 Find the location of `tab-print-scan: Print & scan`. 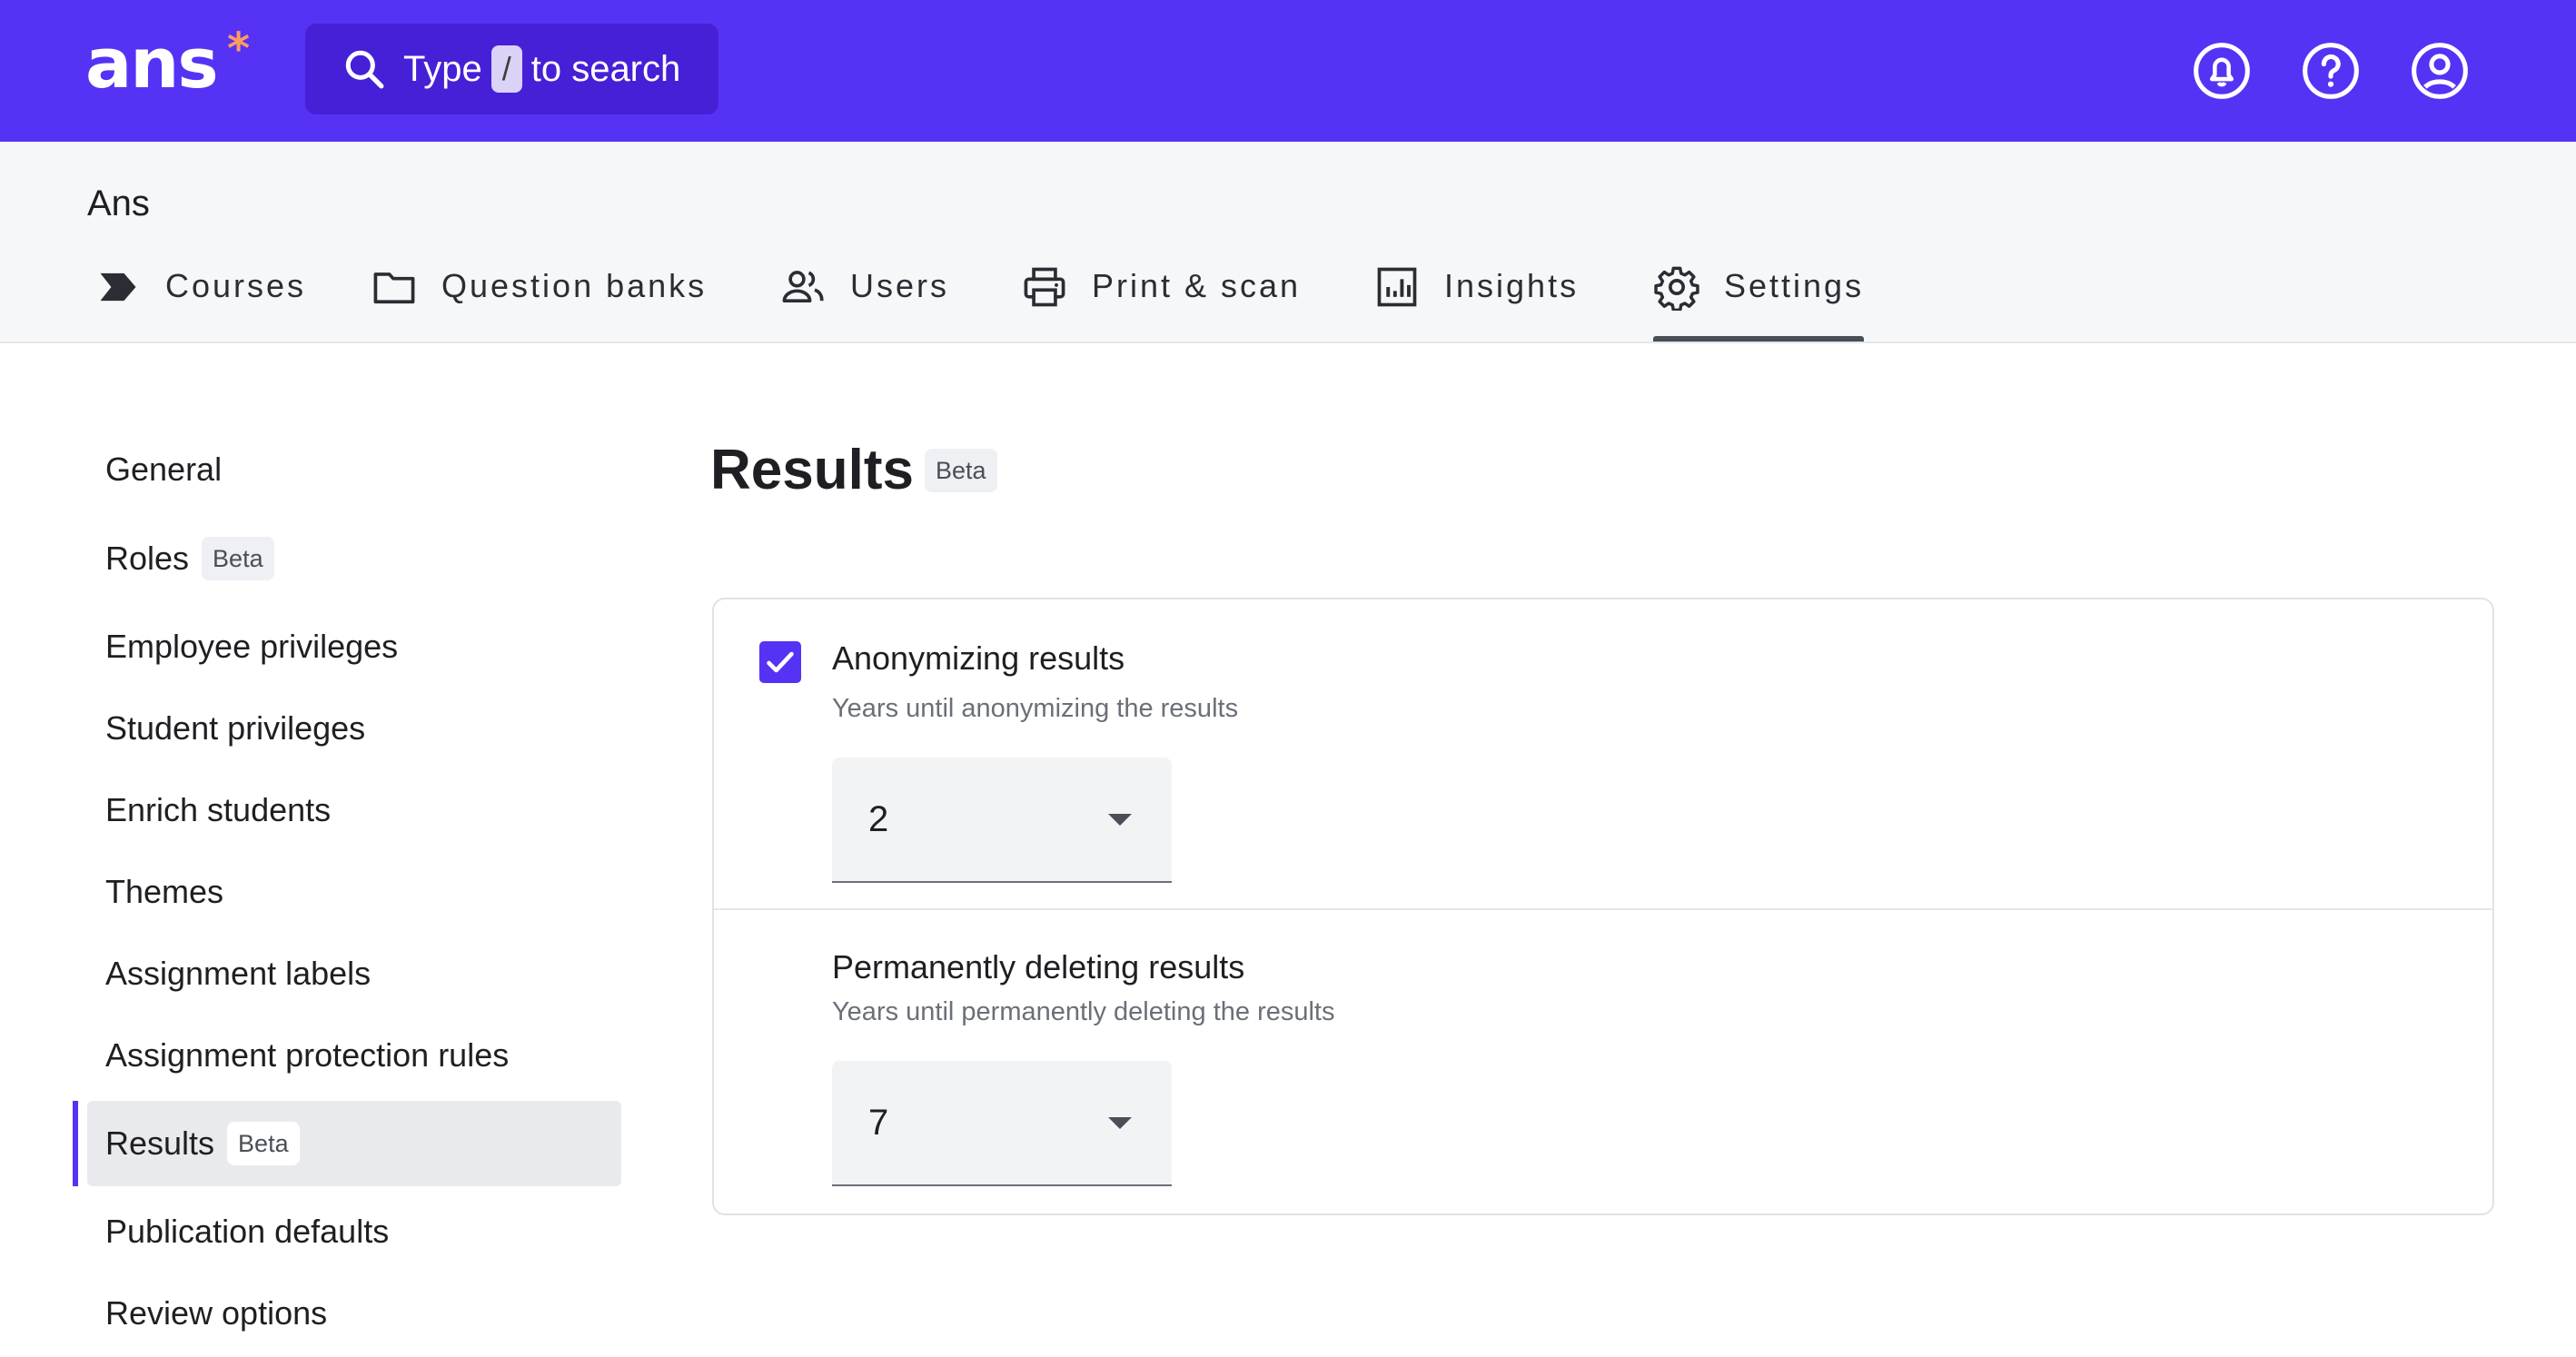

tab-print-scan: Print & scan is located at coordinates (1161, 304).